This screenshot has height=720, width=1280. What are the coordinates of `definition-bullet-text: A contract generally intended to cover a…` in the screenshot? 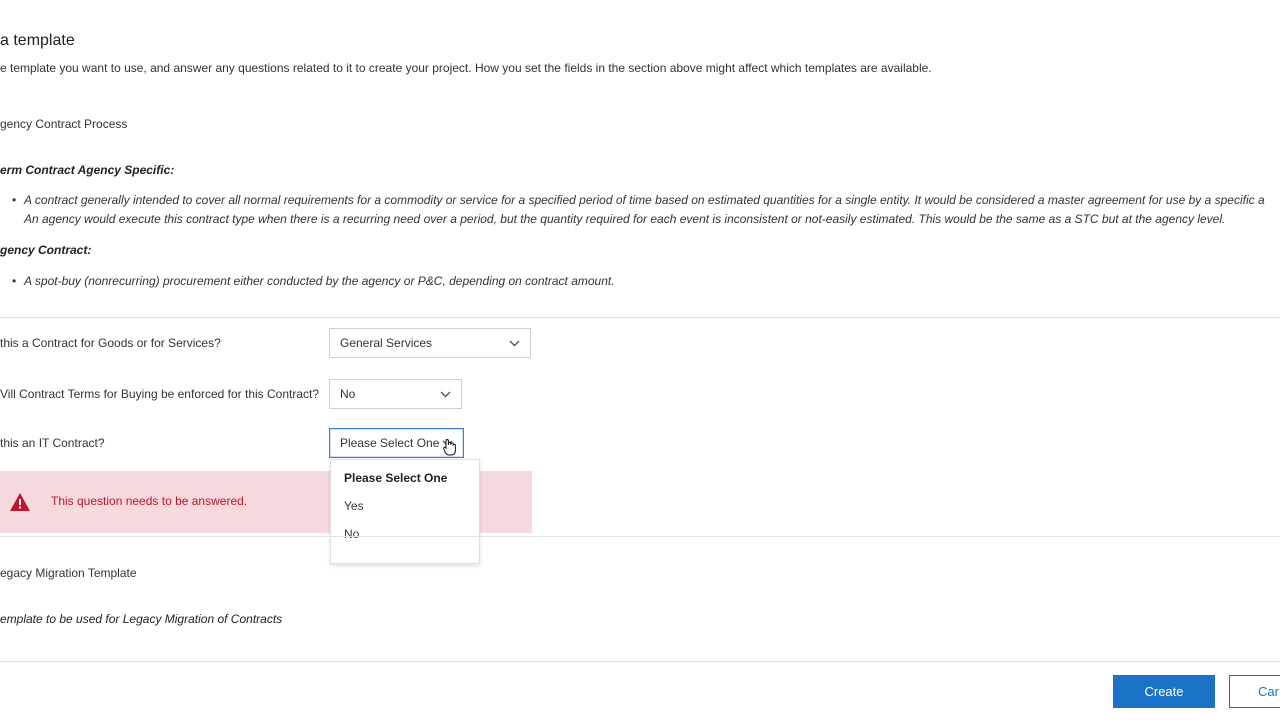 It's located at (644, 200).